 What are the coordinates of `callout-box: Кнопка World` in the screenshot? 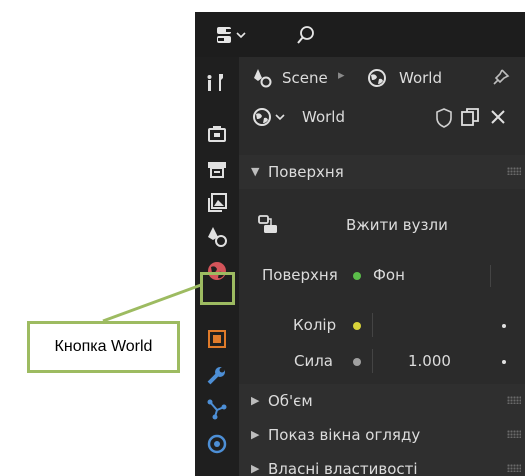 It's located at (103, 347).